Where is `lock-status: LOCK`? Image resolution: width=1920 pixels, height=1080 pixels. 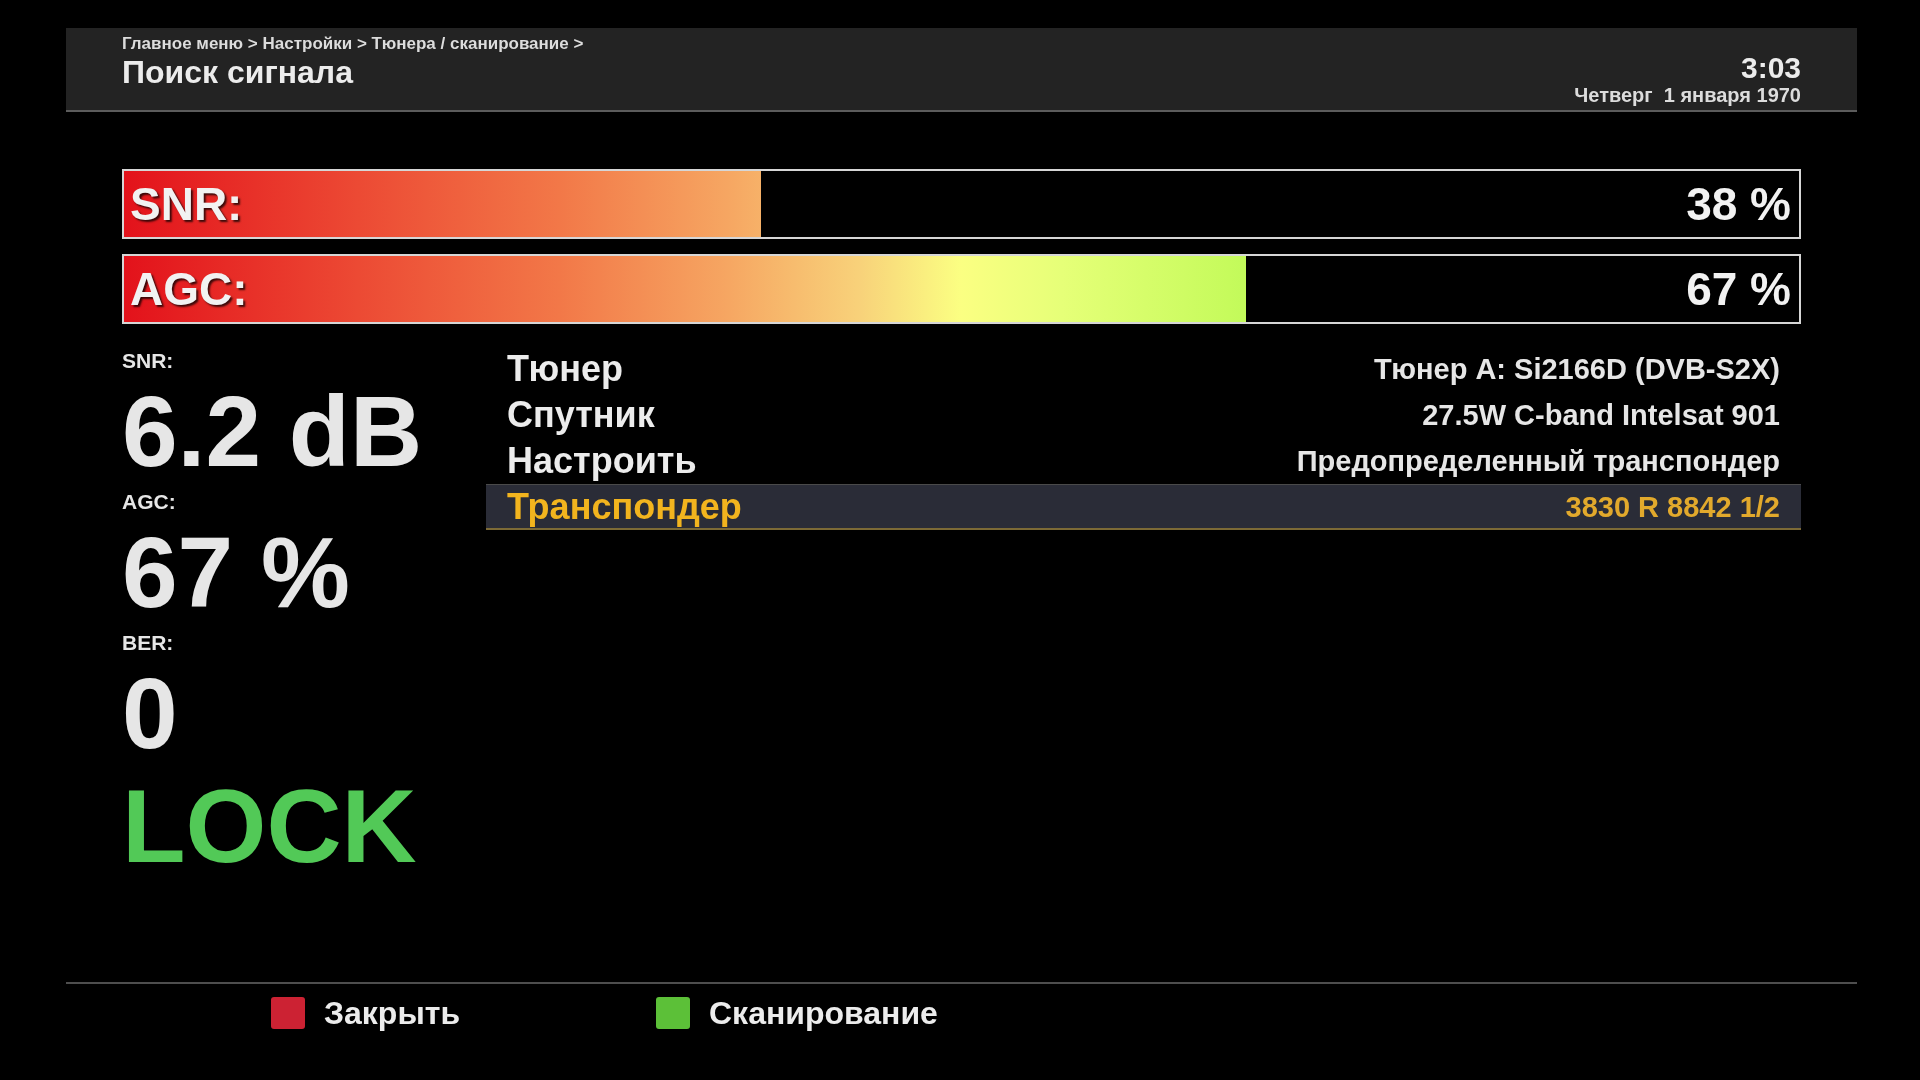 lock-status: LOCK is located at coordinates (270, 826).